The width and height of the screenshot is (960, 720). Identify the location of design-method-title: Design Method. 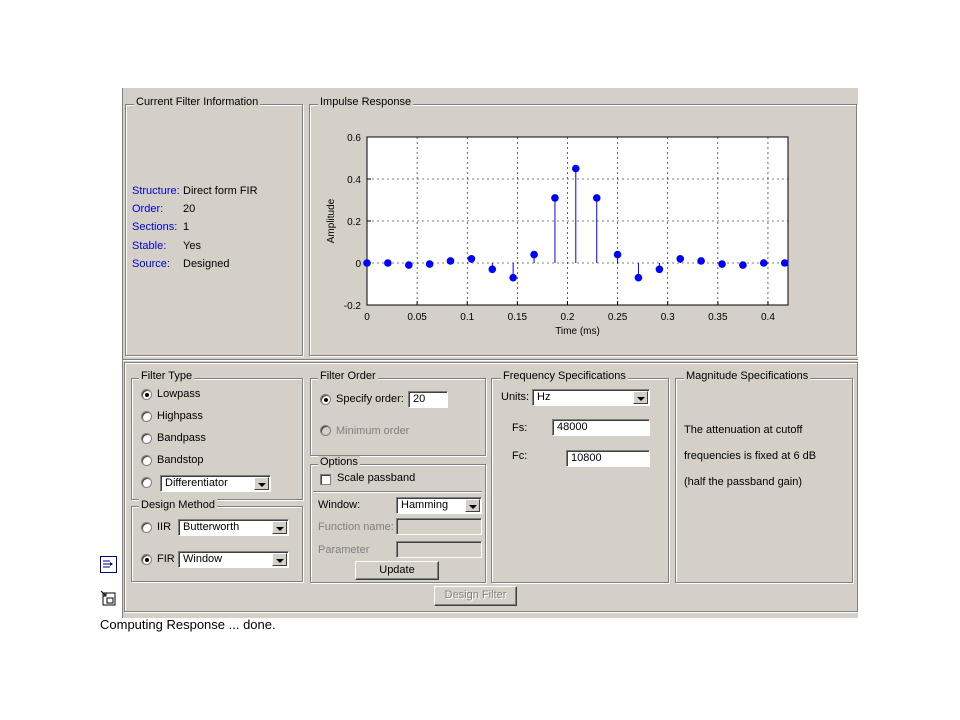
(178, 505).